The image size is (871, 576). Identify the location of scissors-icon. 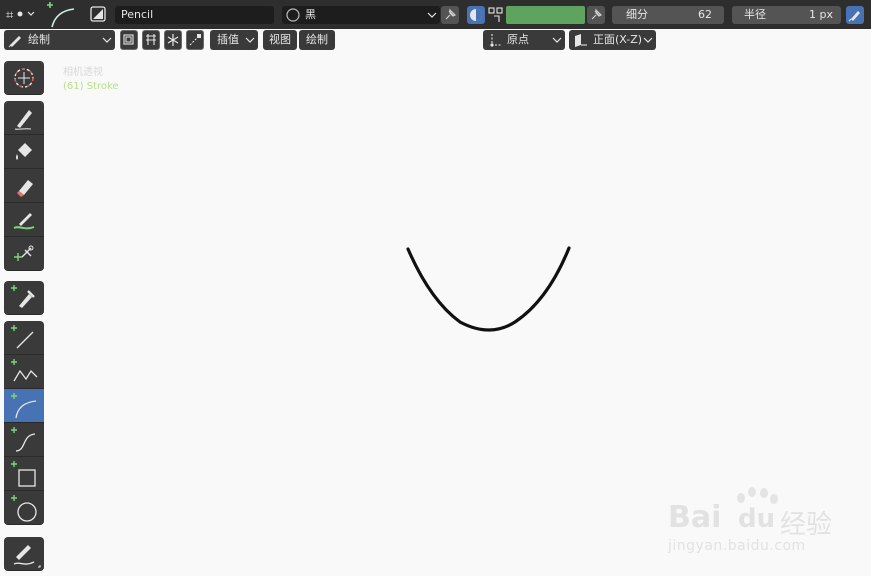
(24, 253).